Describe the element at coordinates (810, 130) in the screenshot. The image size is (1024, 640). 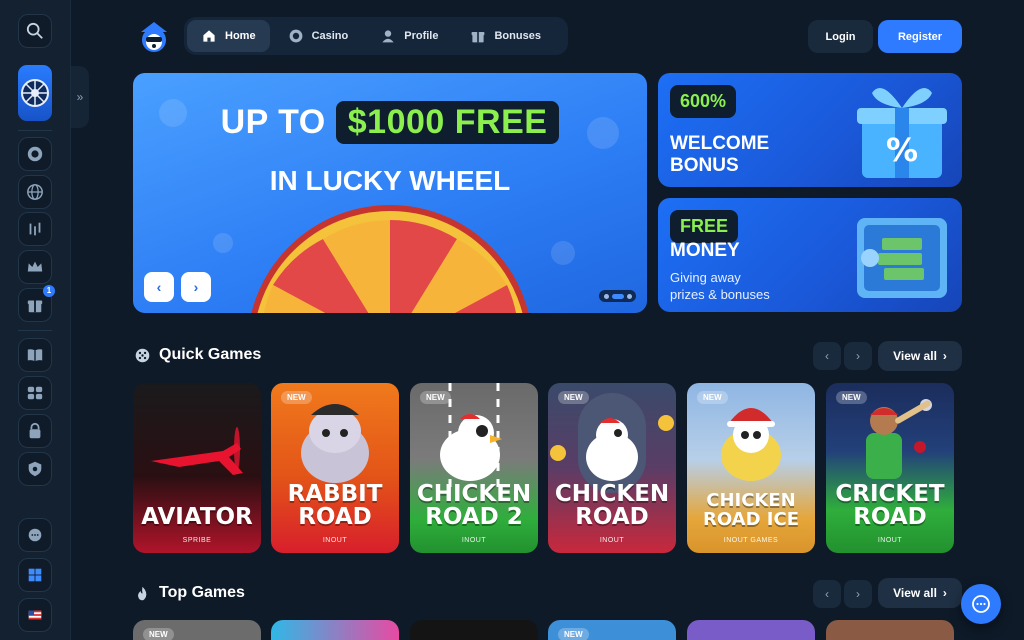
I see `welcome-bonus-promo: % 600% WELCOME BONUS` at that location.